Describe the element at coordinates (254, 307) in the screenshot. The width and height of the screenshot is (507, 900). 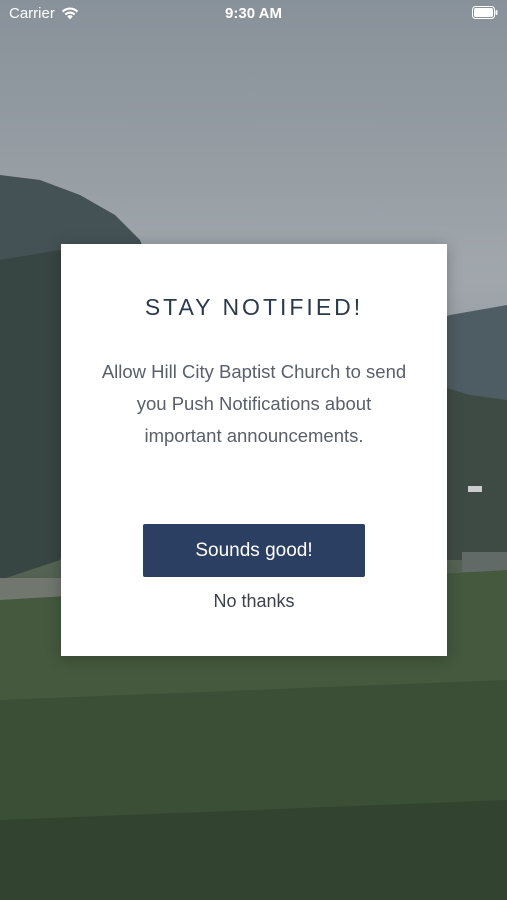
I see `dialog-title: STAY NOTIFIED!` at that location.